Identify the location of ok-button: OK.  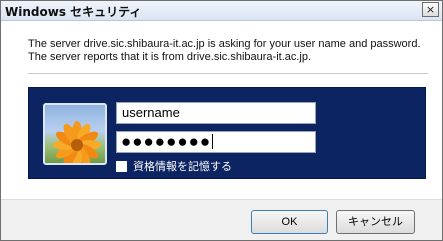
(289, 222).